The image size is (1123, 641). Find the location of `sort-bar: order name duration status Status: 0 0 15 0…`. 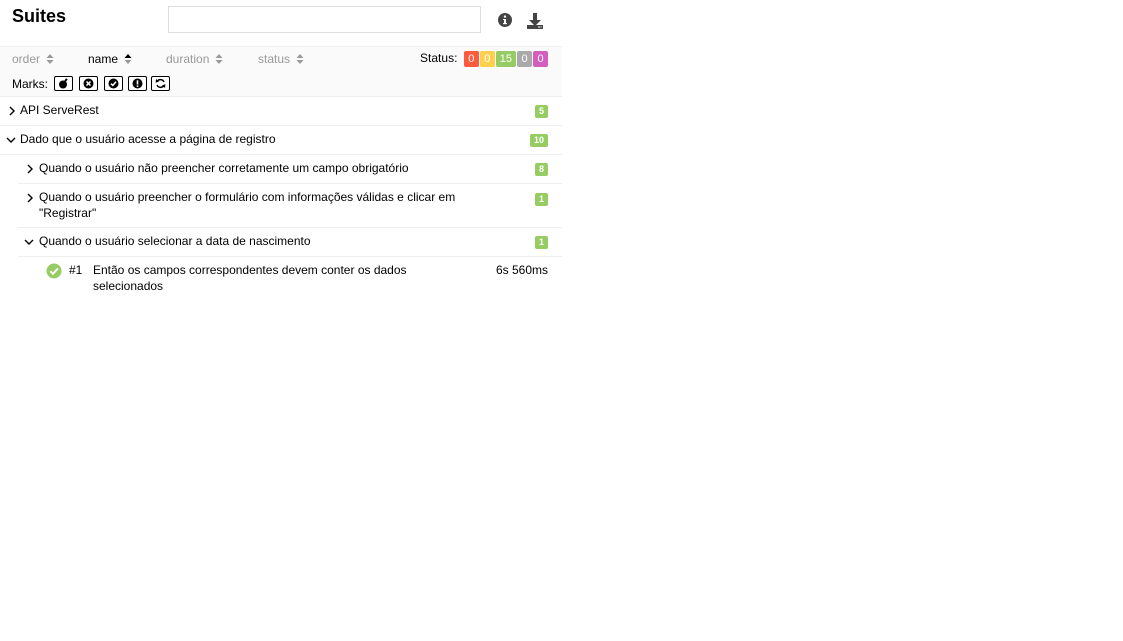

sort-bar: order name duration status Status: 0 0 15 0… is located at coordinates (281, 58).